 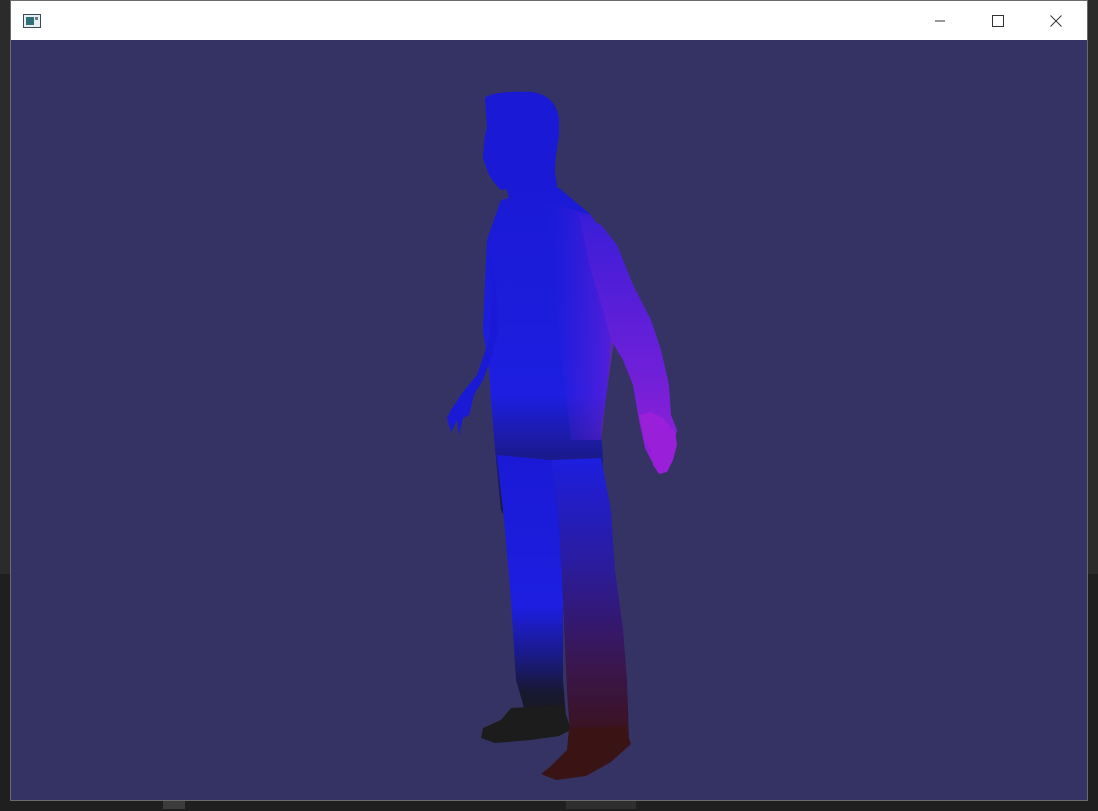 What do you see at coordinates (526, 724) in the screenshot?
I see `model-left-boot` at bounding box center [526, 724].